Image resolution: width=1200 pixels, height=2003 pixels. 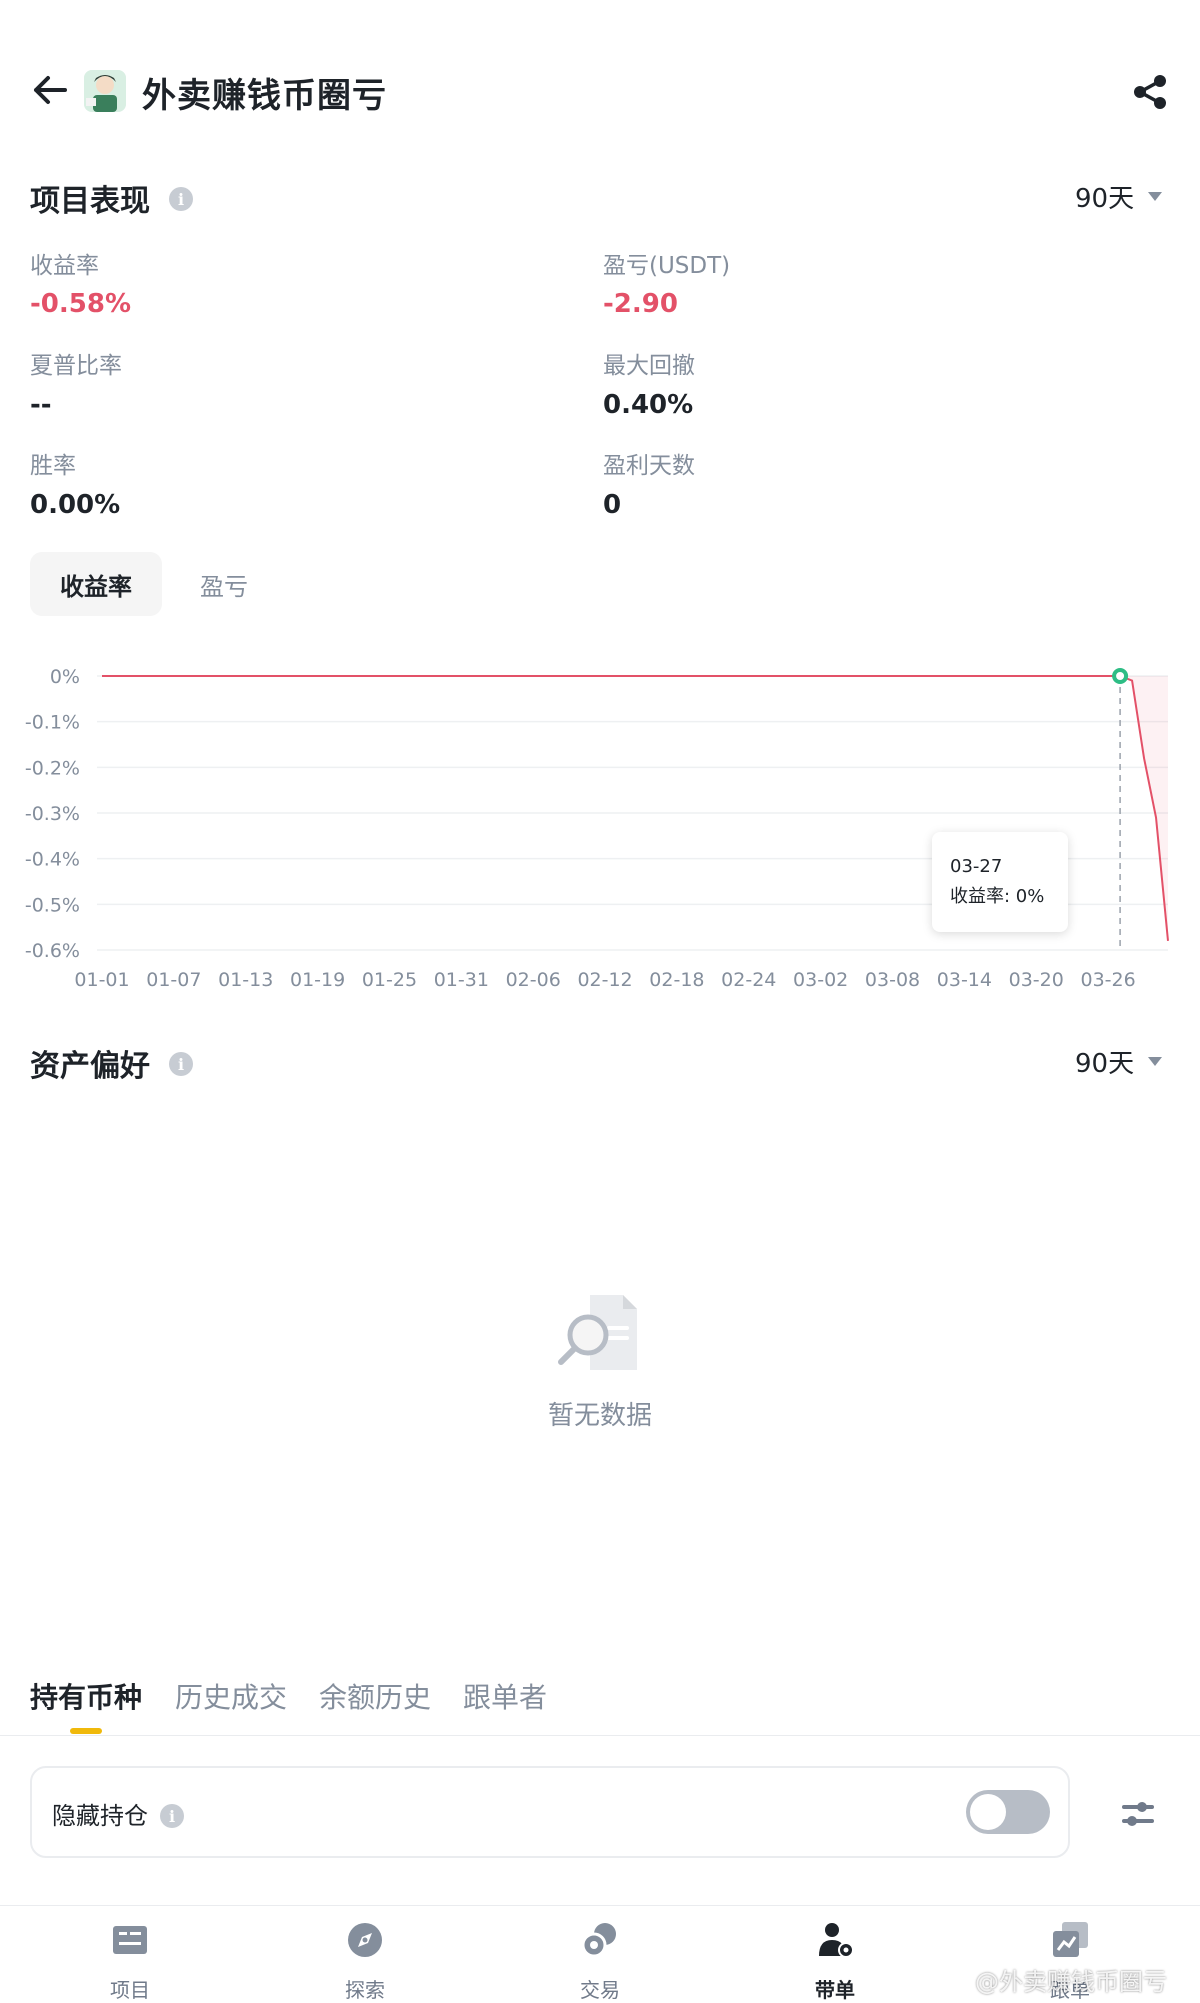 I want to click on x-tick-label: 01-19, so click(x=317, y=979).